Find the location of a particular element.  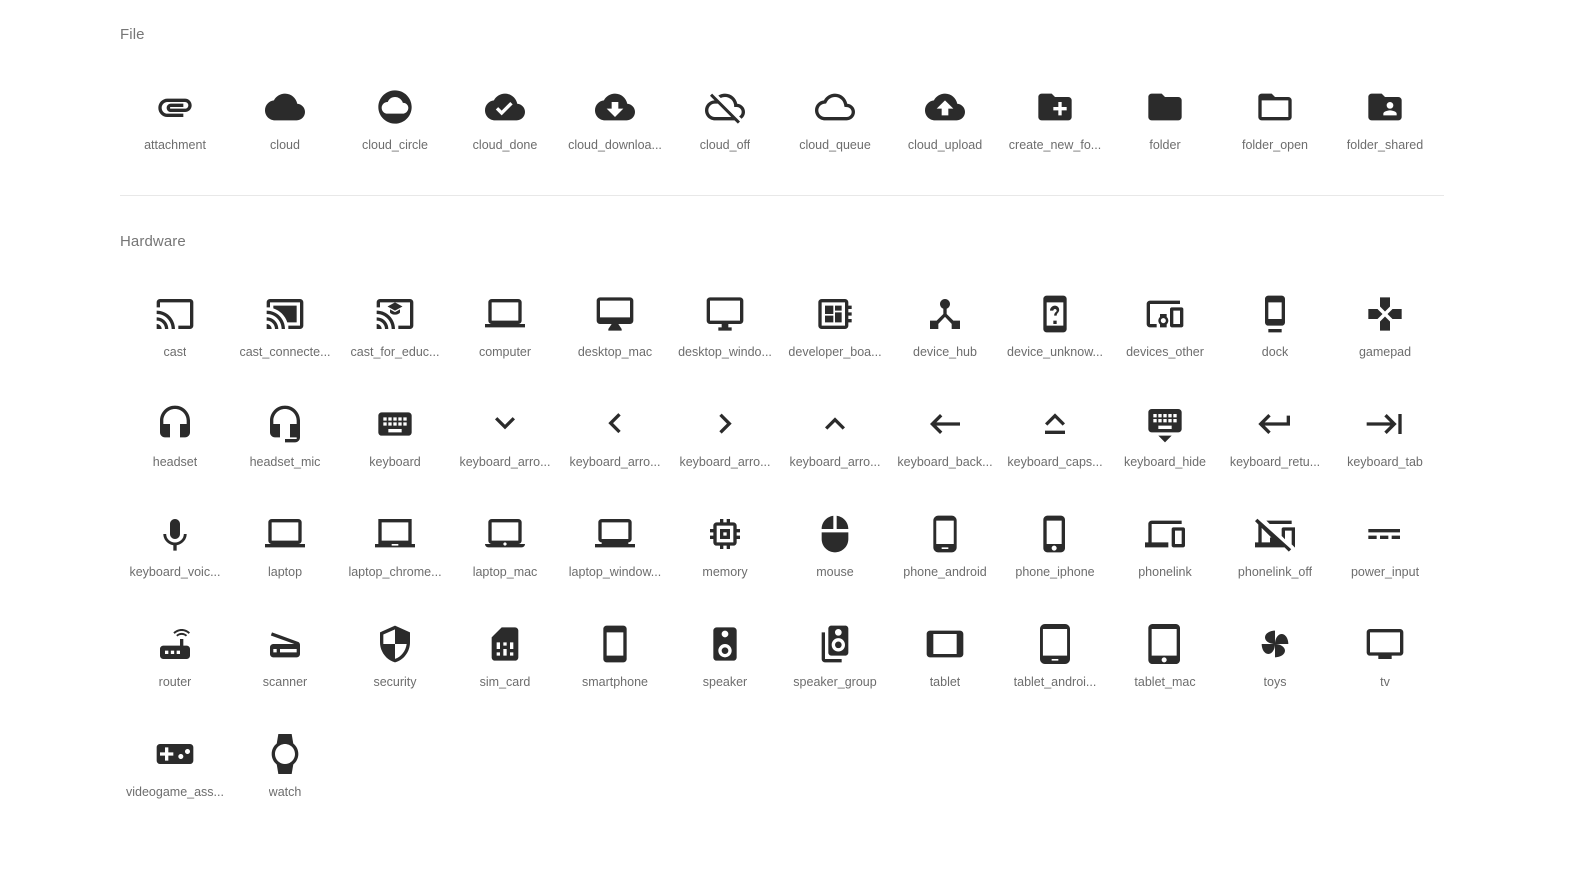

cloud-queue-icon is located at coordinates (835, 107).